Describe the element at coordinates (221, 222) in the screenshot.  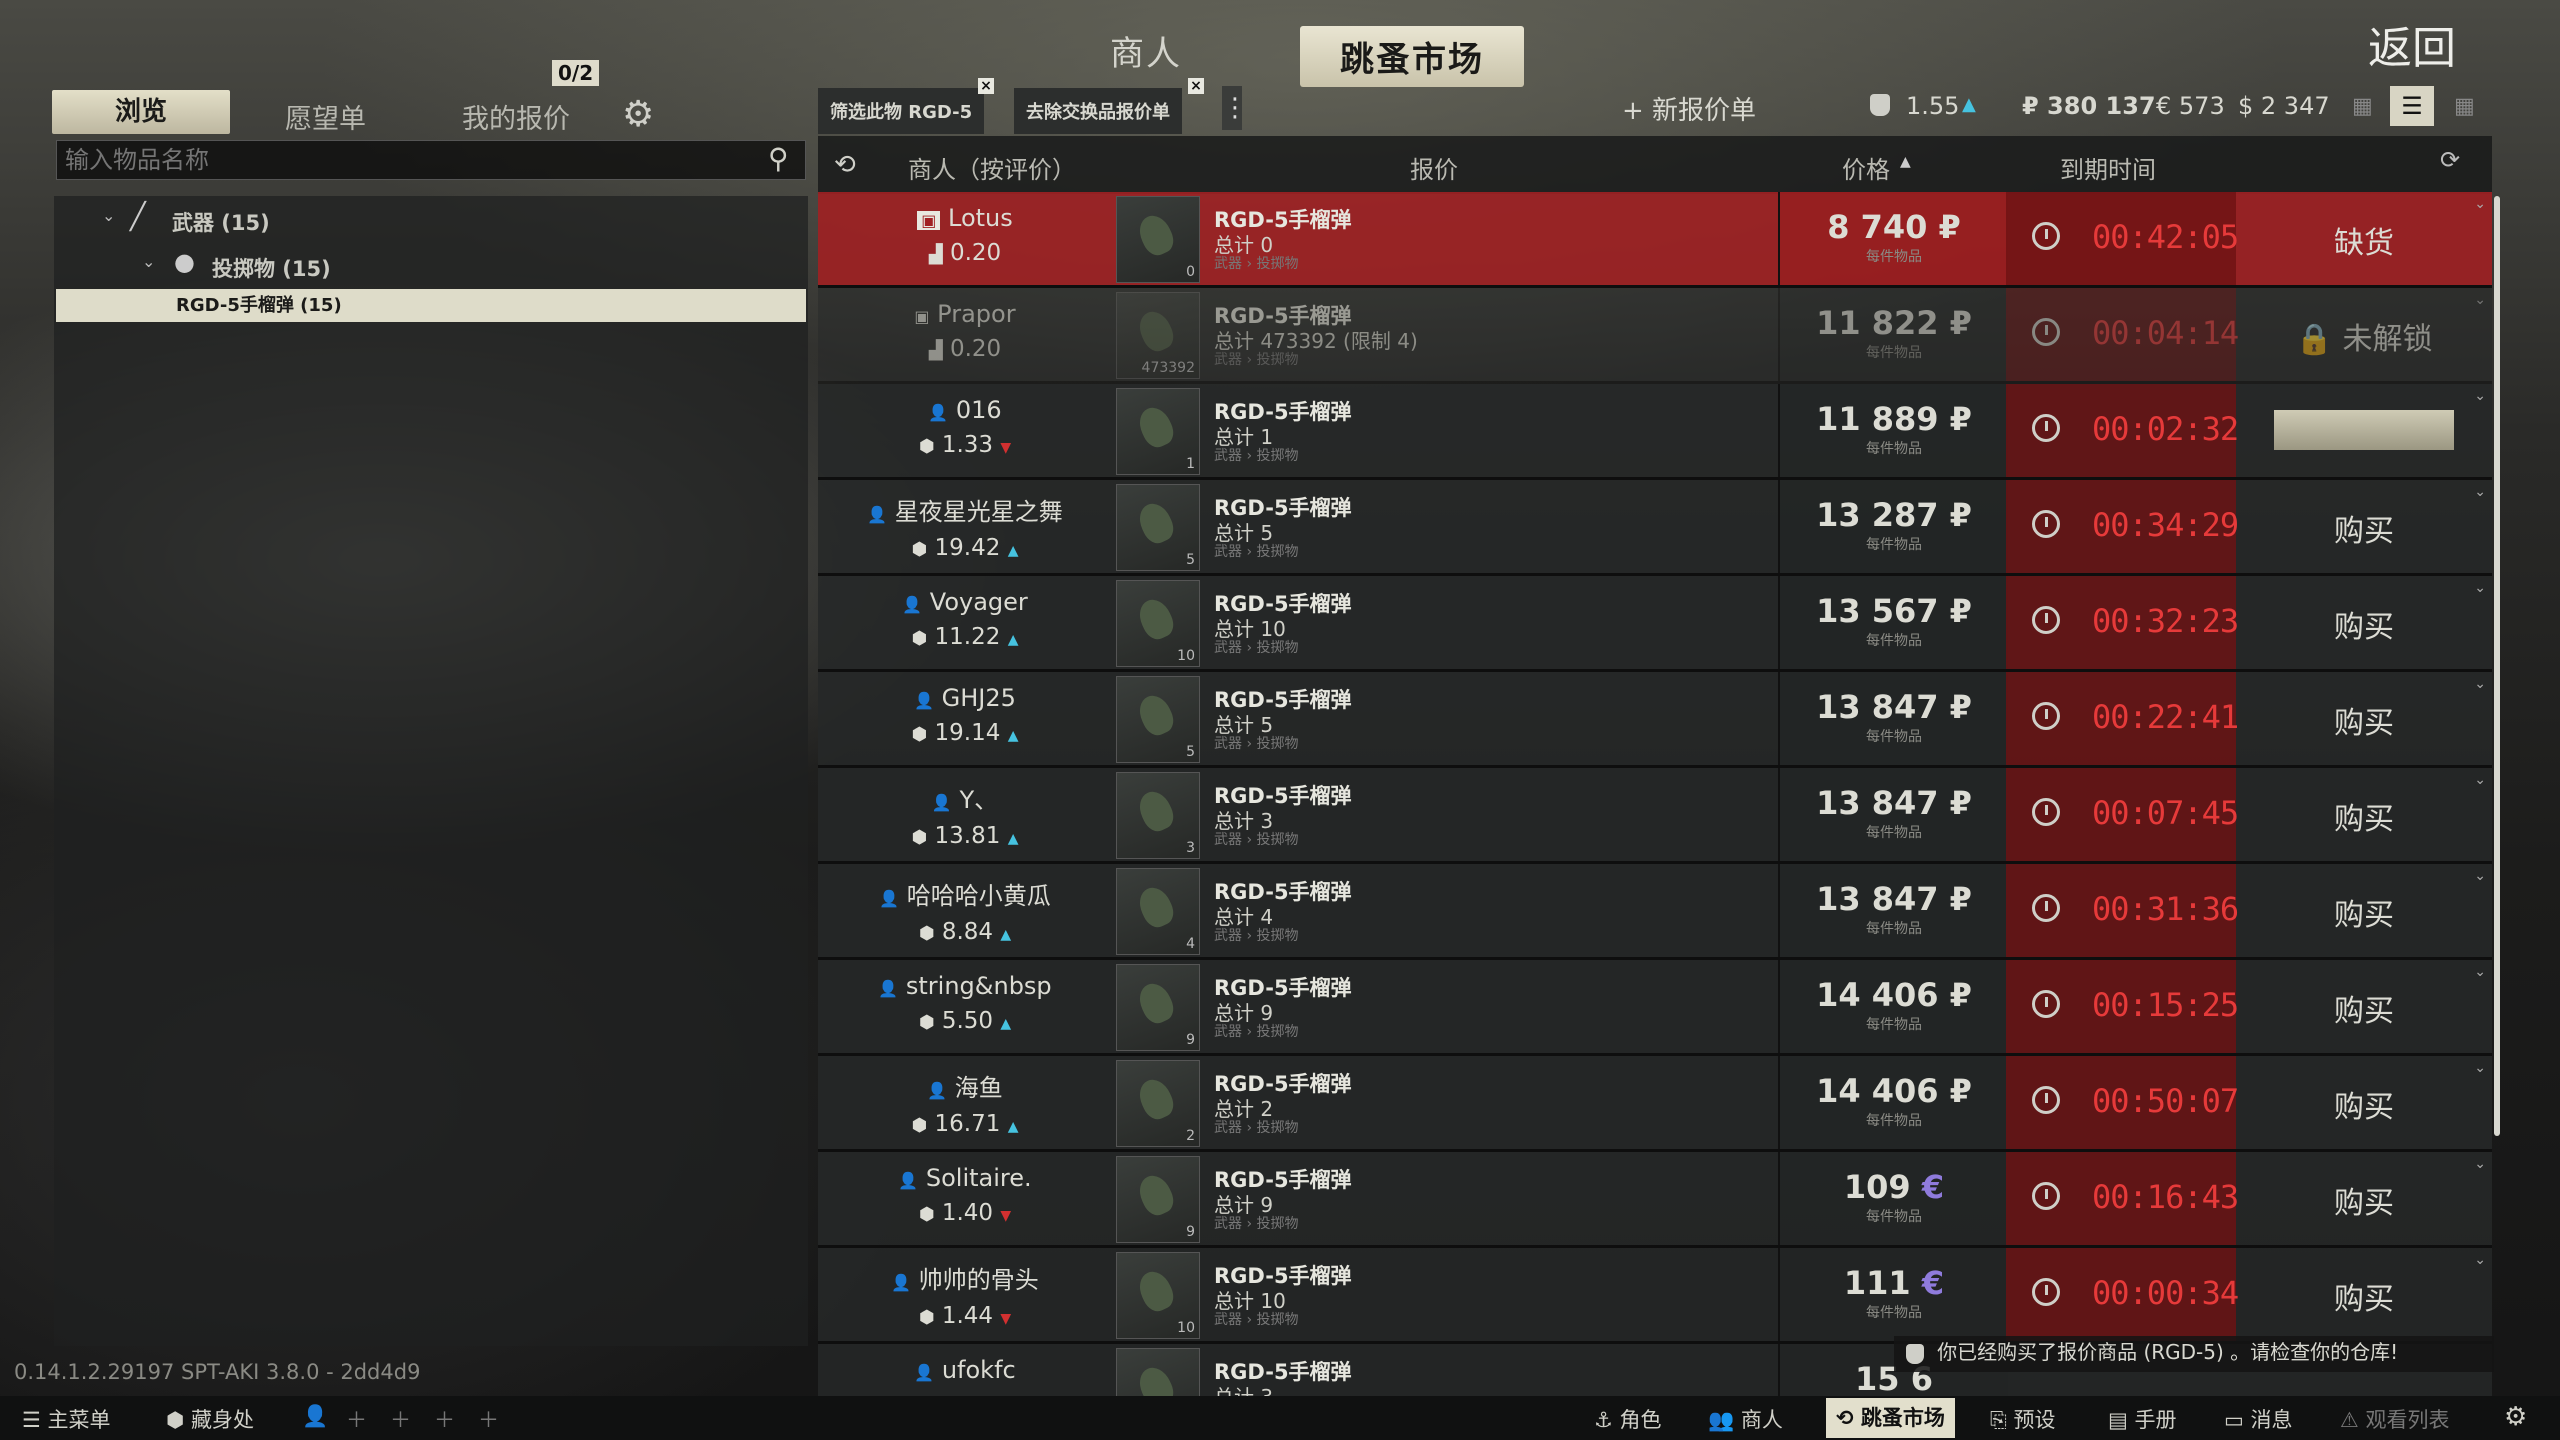
I see `tree-weapons: 武器 (15)` at that location.